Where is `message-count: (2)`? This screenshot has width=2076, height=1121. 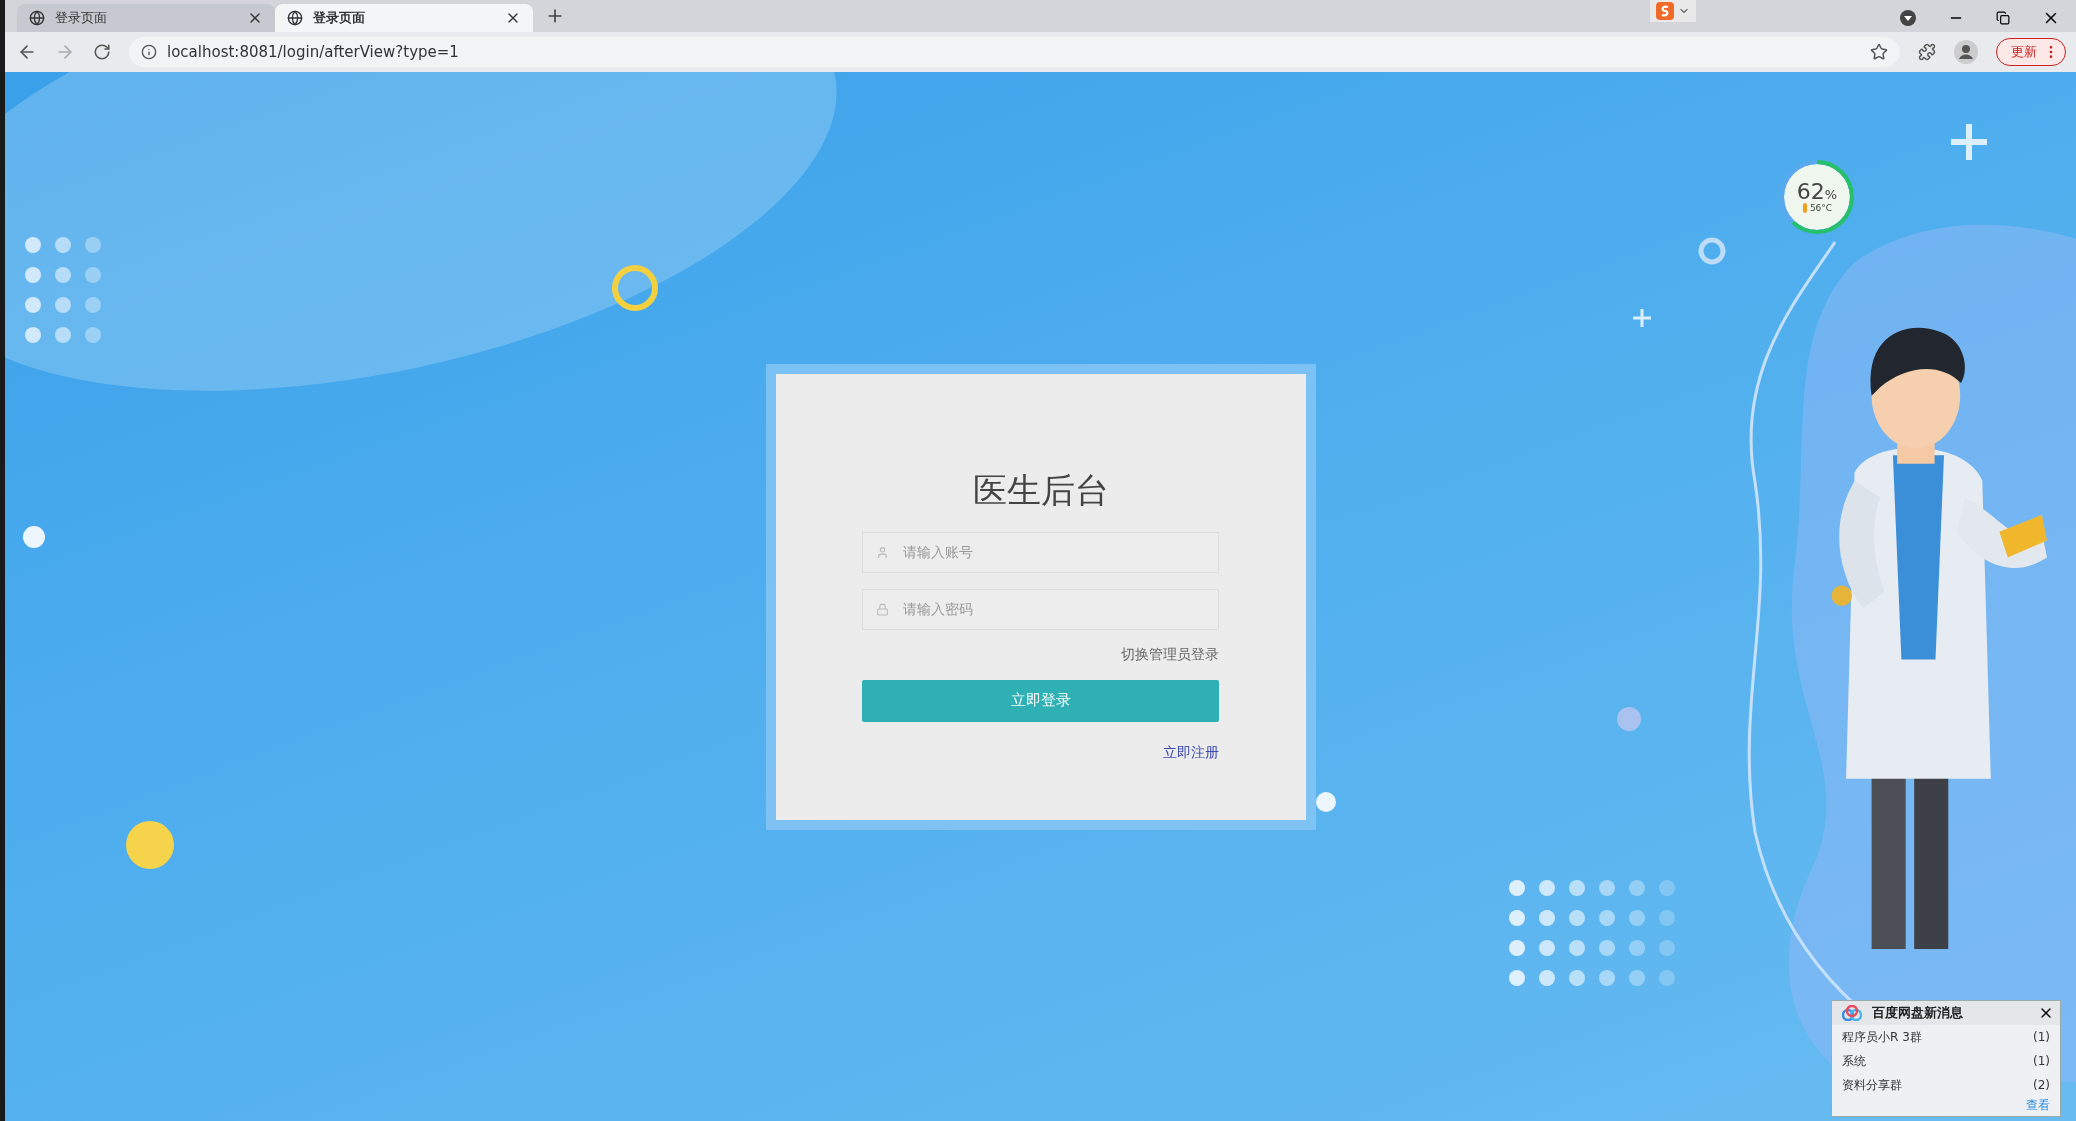 message-count: (2) is located at coordinates (2041, 1085).